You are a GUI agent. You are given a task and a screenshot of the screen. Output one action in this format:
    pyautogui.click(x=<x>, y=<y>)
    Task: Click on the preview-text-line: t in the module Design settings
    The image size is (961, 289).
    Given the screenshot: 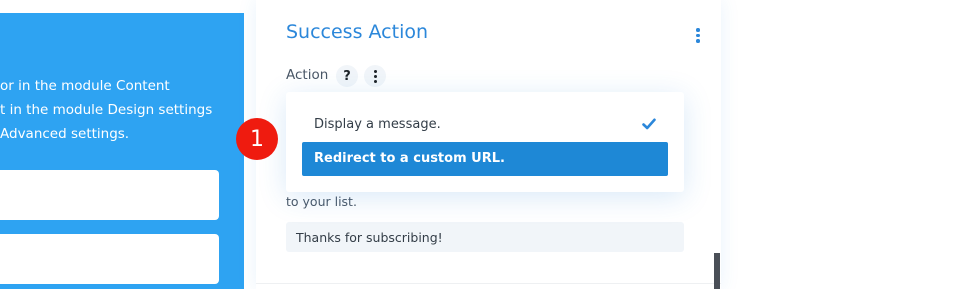 What is the action you would take?
    pyautogui.click(x=106, y=110)
    